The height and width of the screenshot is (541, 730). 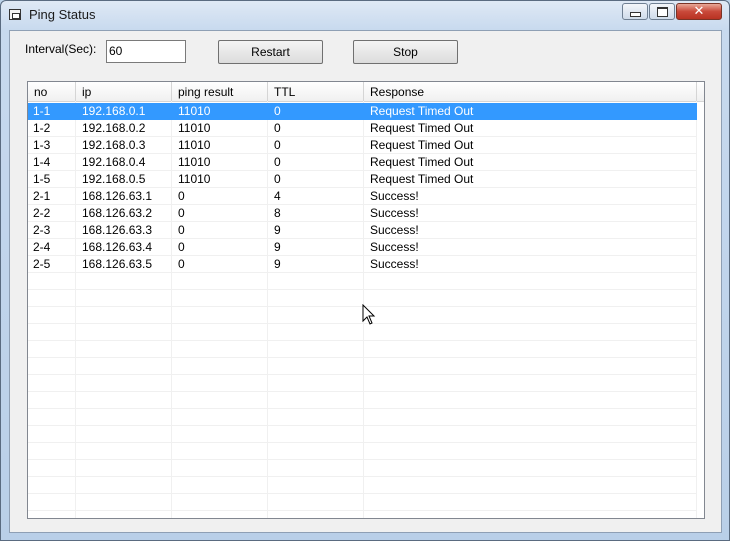 I want to click on stop-button: Stop, so click(x=405, y=52).